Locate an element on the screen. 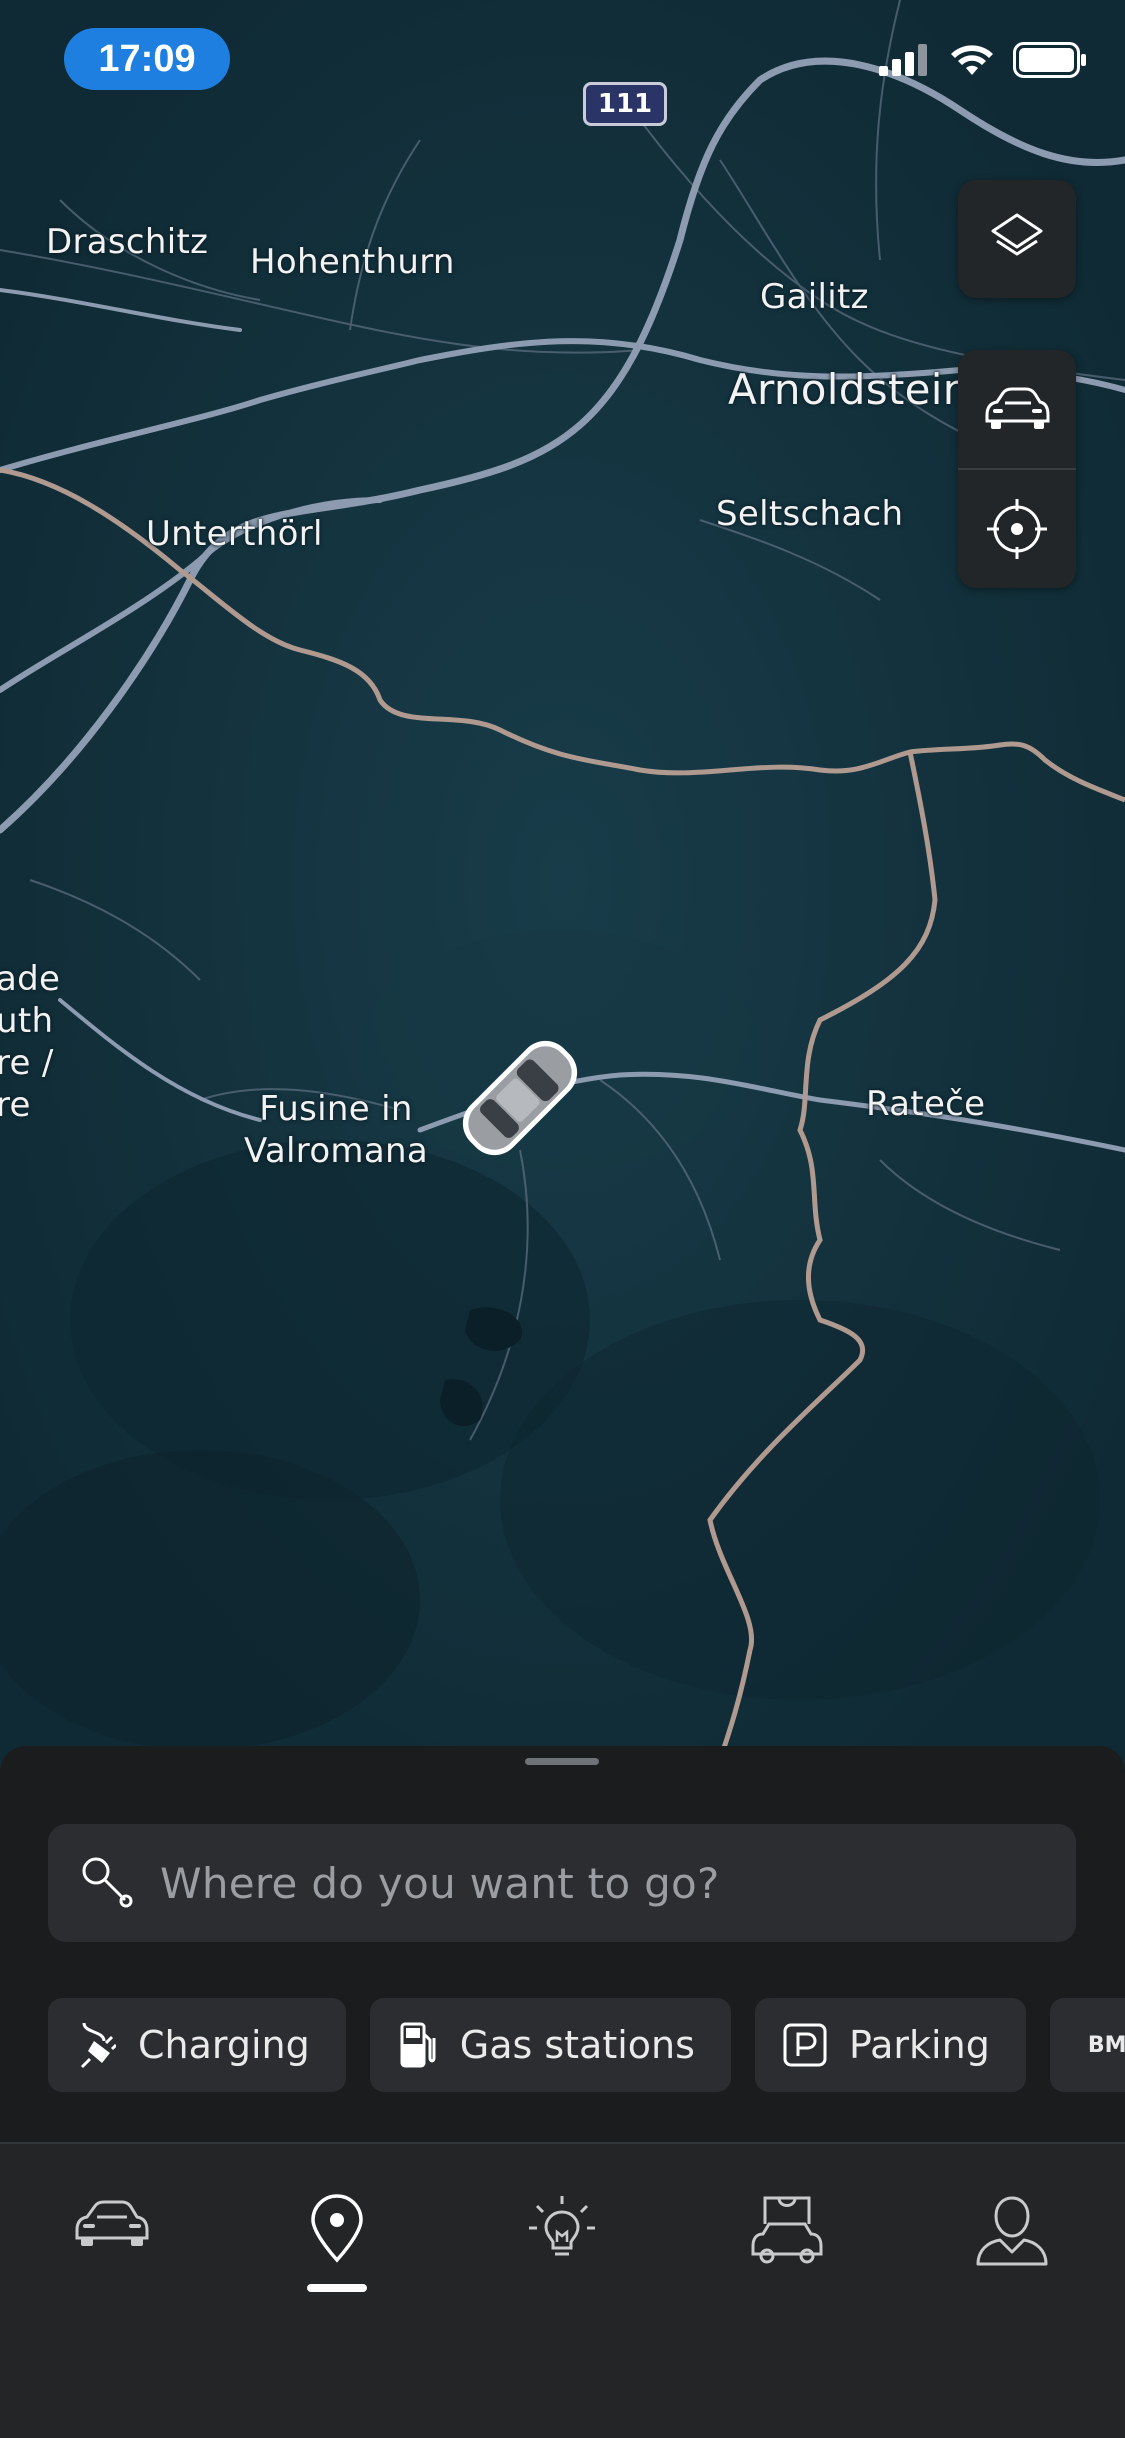 The width and height of the screenshot is (1125, 2438). place-label: Gailitz is located at coordinates (814, 297).